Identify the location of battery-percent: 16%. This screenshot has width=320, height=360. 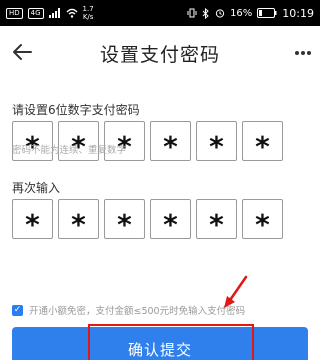
(241, 13).